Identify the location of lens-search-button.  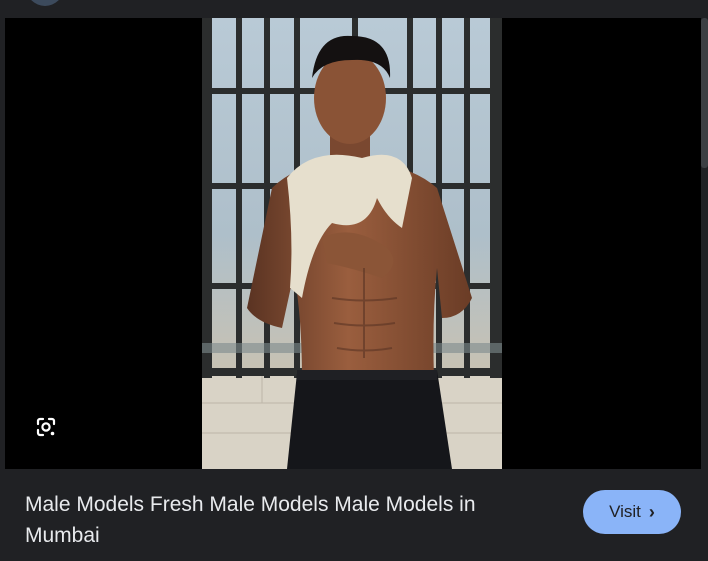
(46, 427).